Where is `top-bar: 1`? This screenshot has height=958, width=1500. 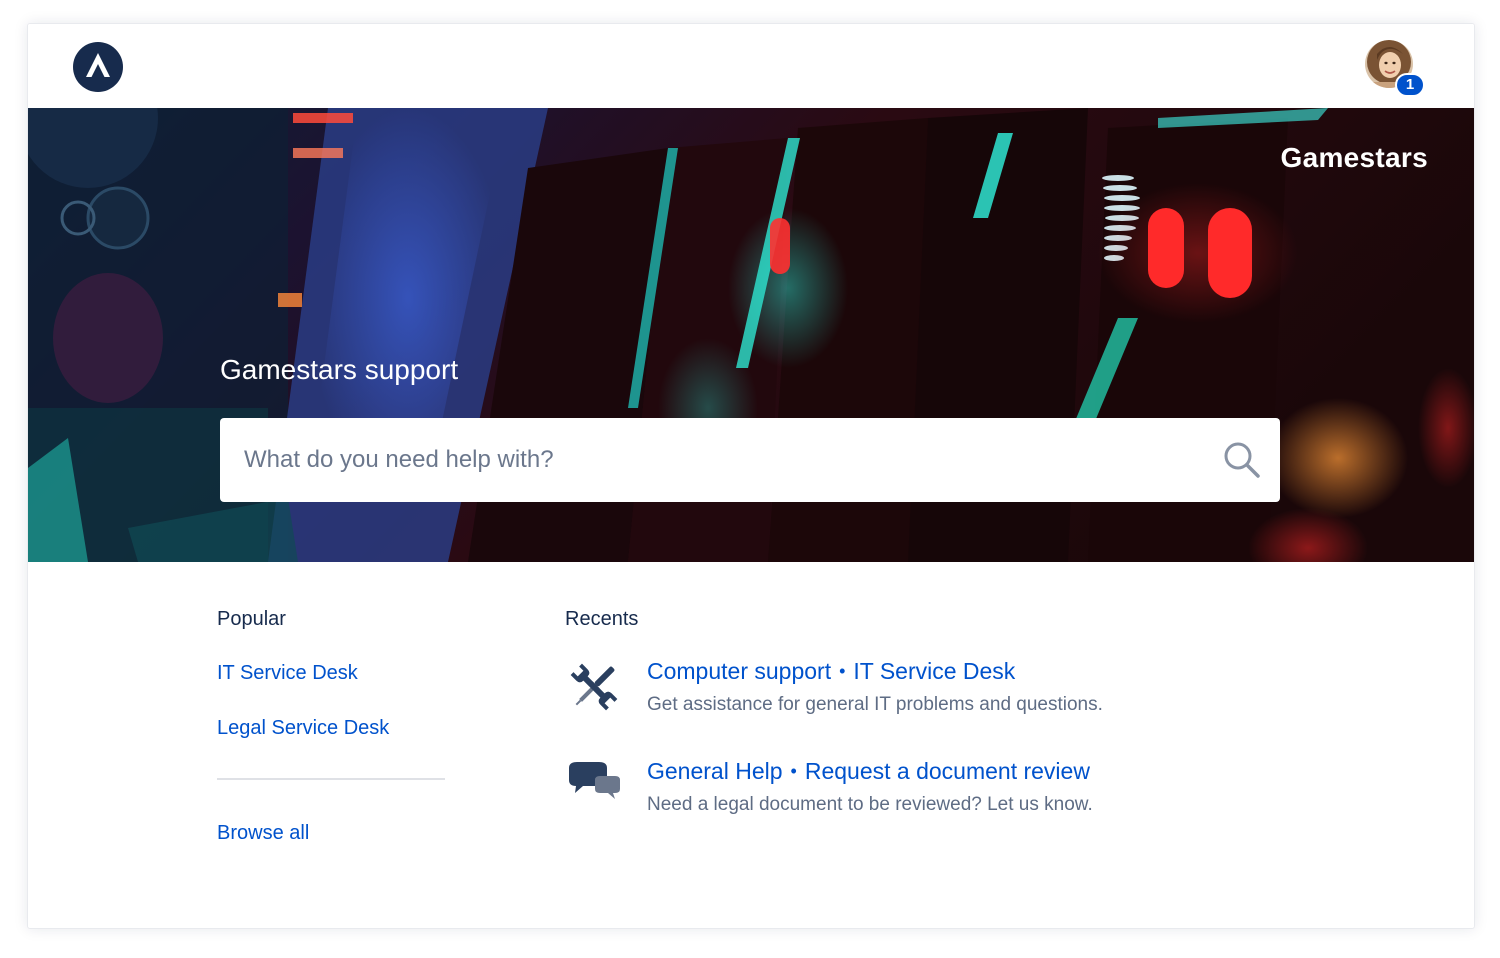
top-bar: 1 is located at coordinates (751, 66).